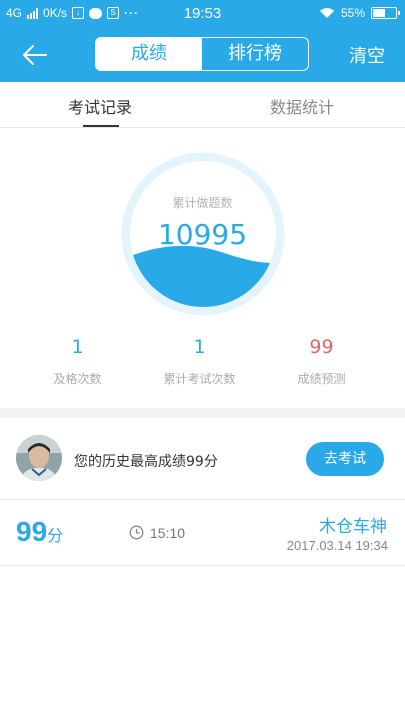 Image resolution: width=405 pixels, height=720 pixels. What do you see at coordinates (353, 527) in the screenshot?
I see `record-title: 木仓车神` at bounding box center [353, 527].